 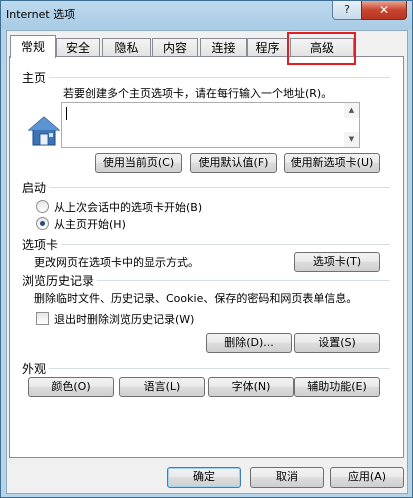 I want to click on colors-button: 颜色(O), so click(x=71, y=387).